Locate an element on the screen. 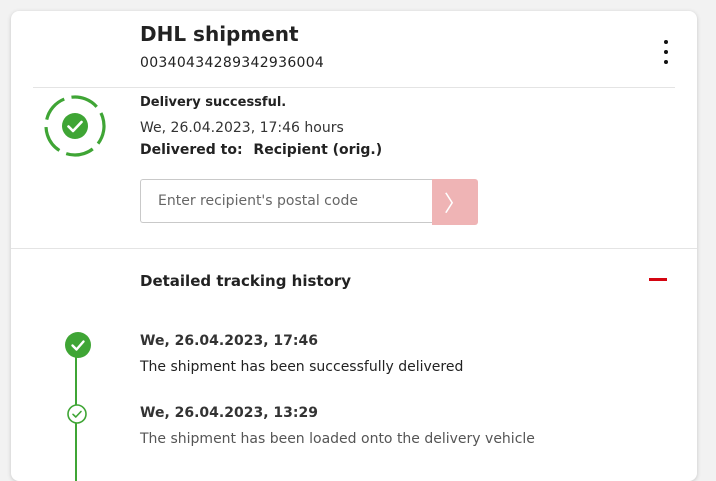 This screenshot has width=716, height=481. more-vertical-icon is located at coordinates (666, 52).